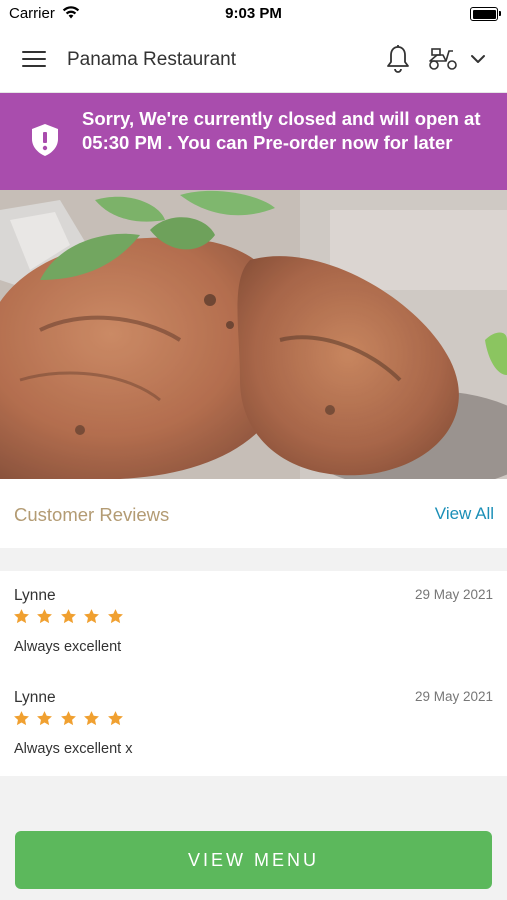 The width and height of the screenshot is (507, 900). What do you see at coordinates (253, 860) in the screenshot?
I see `view-menu-button: VIEW MENU` at bounding box center [253, 860].